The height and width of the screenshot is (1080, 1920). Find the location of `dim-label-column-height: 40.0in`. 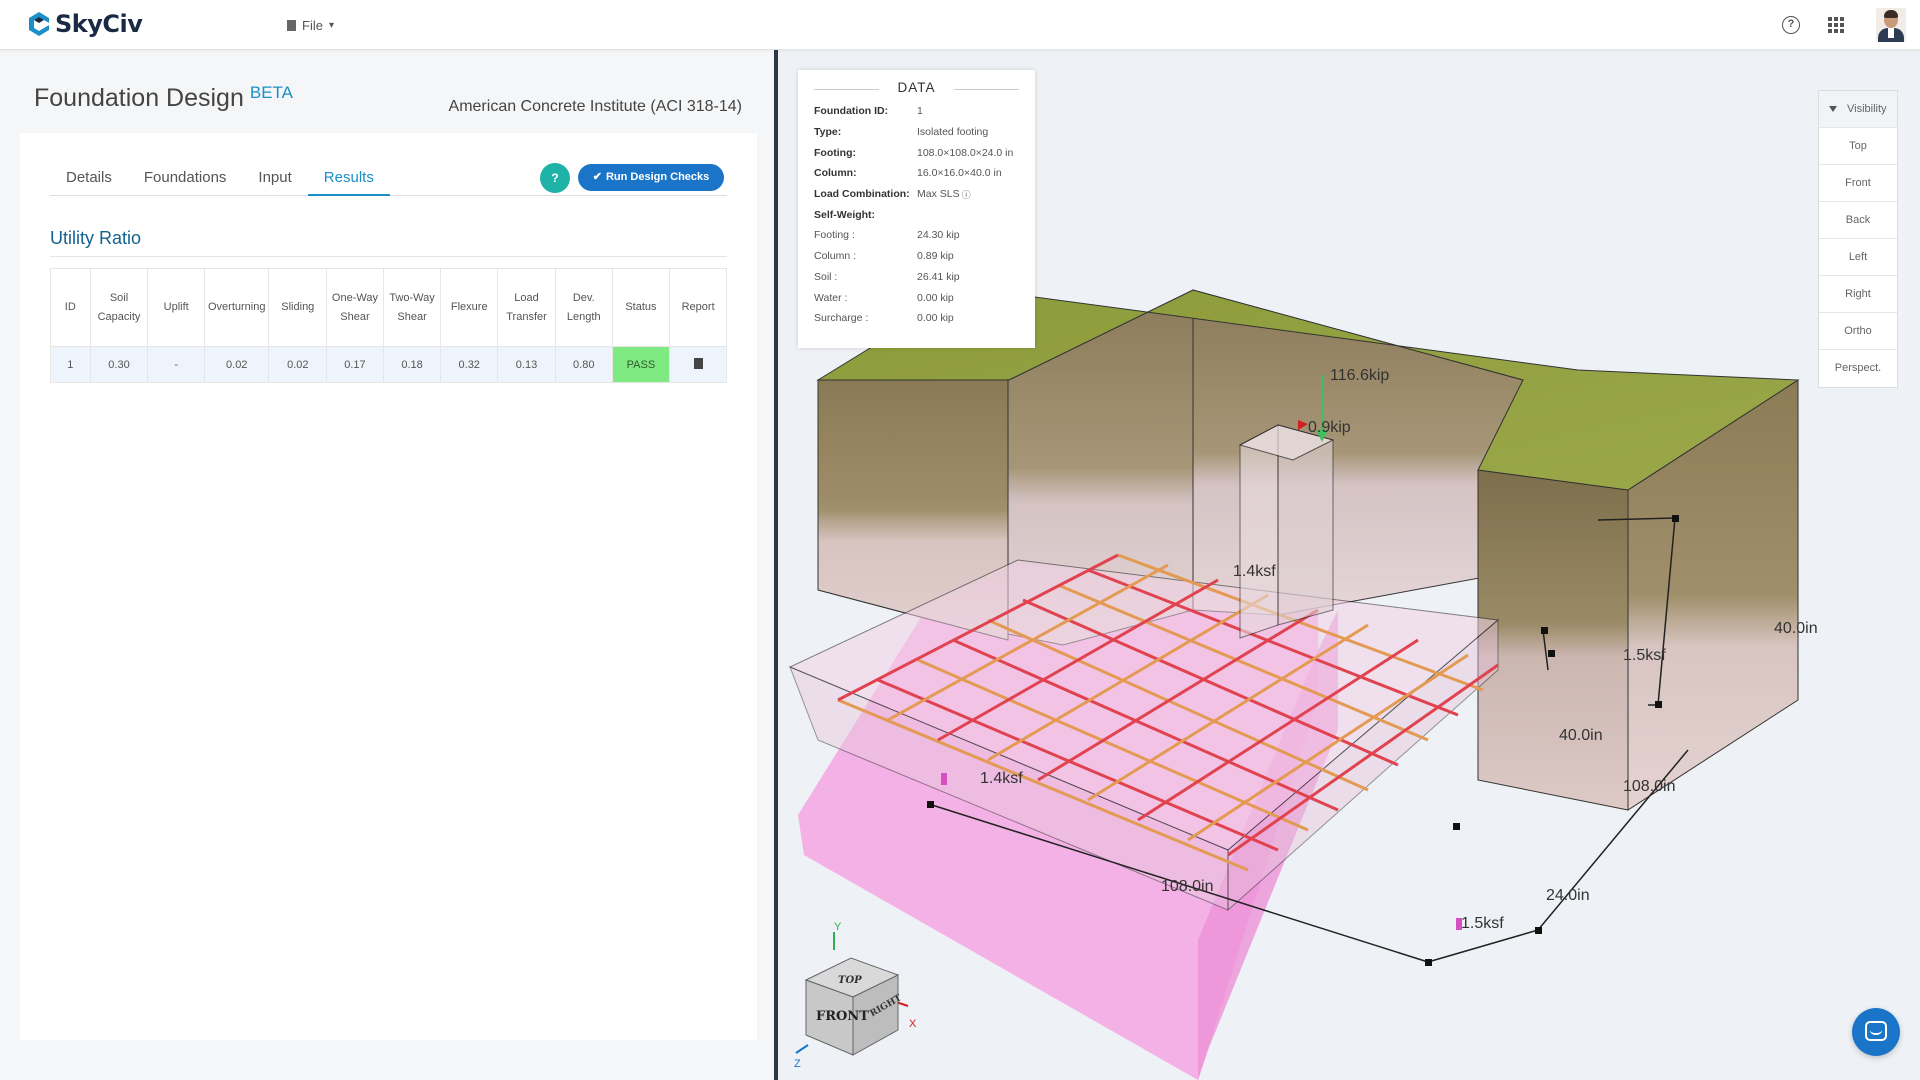

dim-label-column-height: 40.0in is located at coordinates (1581, 735).